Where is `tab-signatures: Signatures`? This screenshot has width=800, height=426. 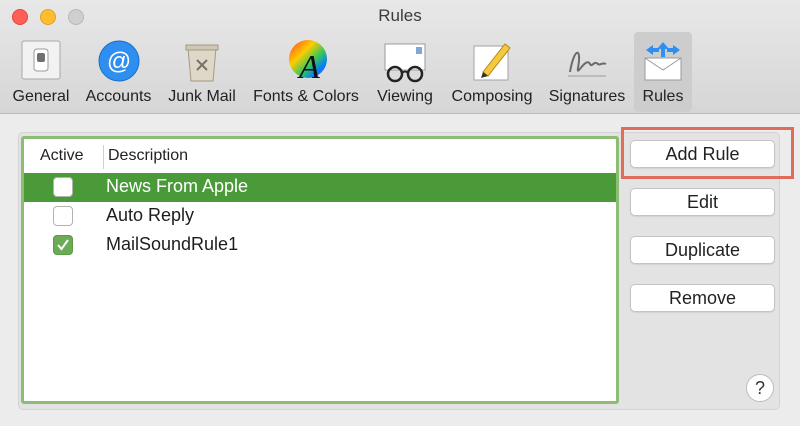
tab-signatures: Signatures is located at coordinates (587, 72).